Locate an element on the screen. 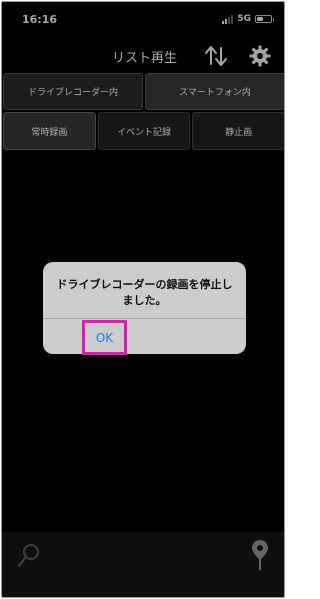  ok-button: OK is located at coordinates (104, 337).